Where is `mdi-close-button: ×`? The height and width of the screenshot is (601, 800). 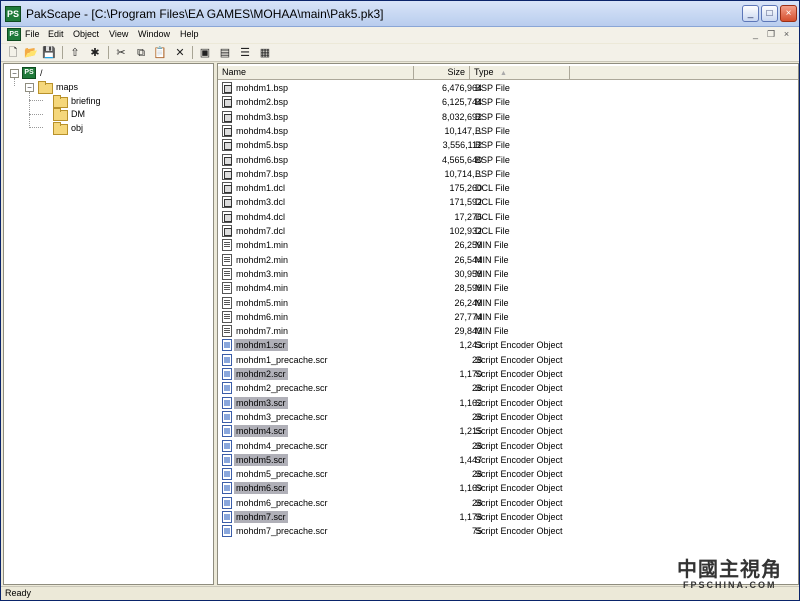
mdi-close-button: × is located at coordinates (786, 34).